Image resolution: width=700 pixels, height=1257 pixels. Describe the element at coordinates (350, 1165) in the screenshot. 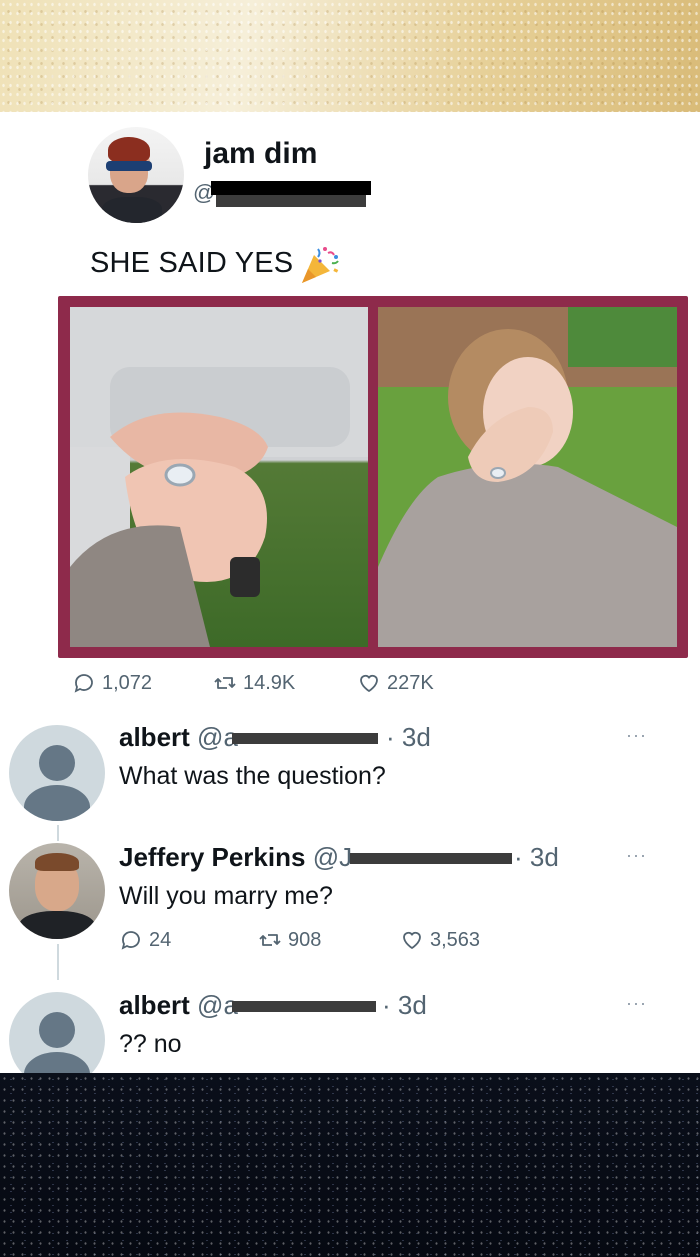

I see `bottom-dark-overlay` at that location.